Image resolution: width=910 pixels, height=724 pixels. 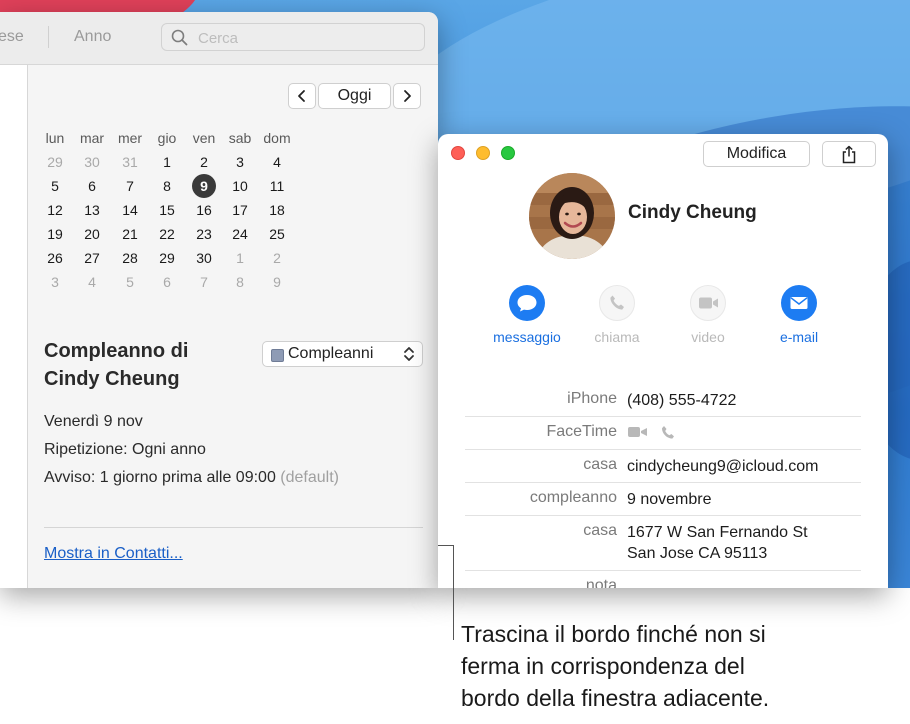 What do you see at coordinates (617, 337) in the screenshot?
I see `action-label: chiama` at bounding box center [617, 337].